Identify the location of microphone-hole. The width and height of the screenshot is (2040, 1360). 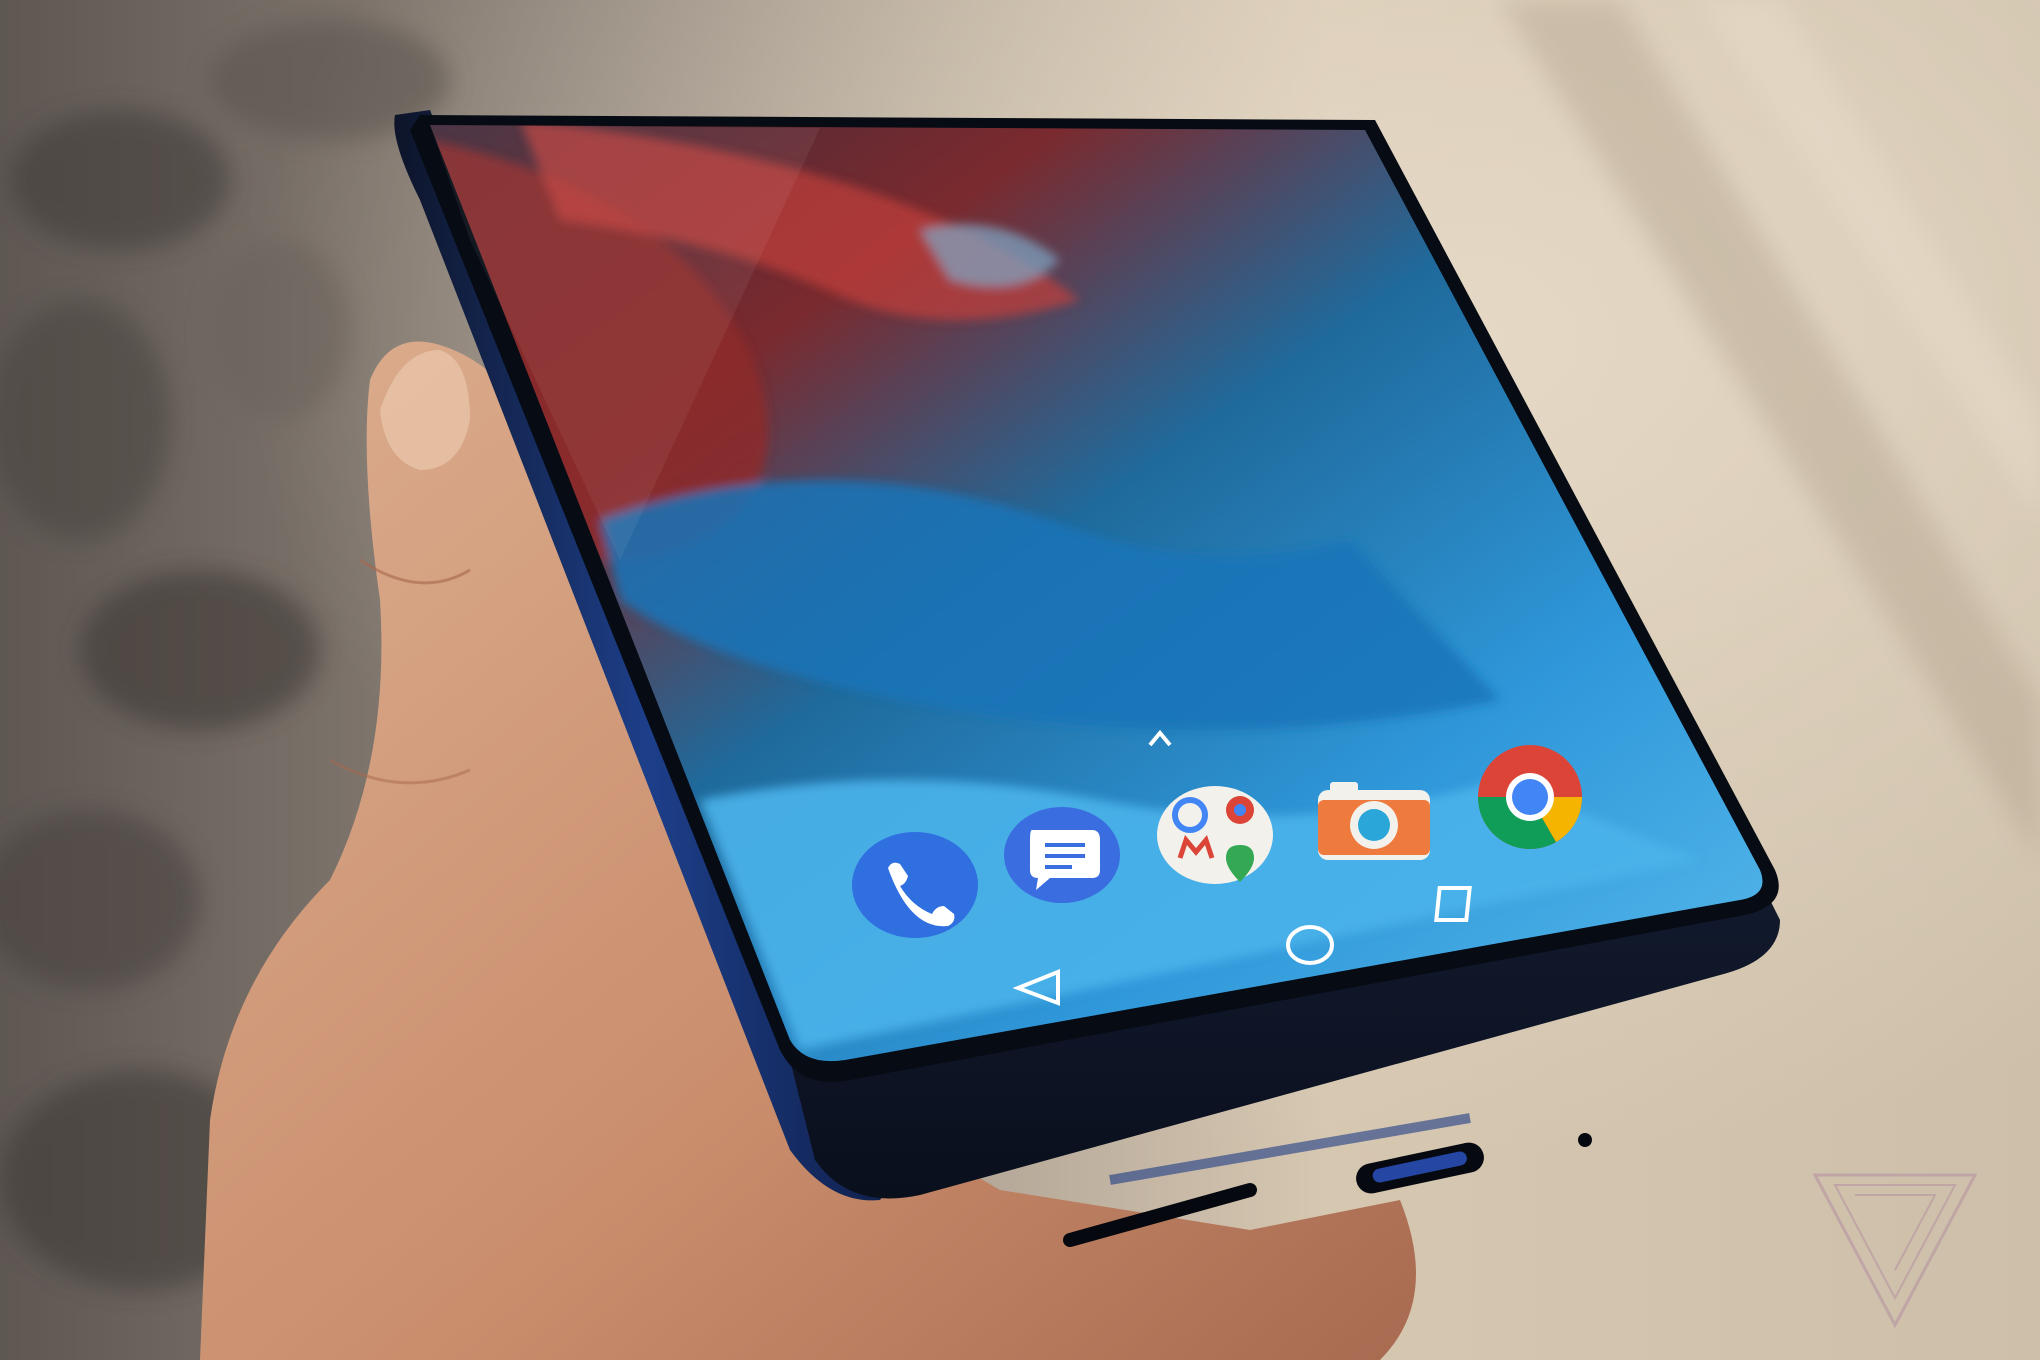
(1585, 1140).